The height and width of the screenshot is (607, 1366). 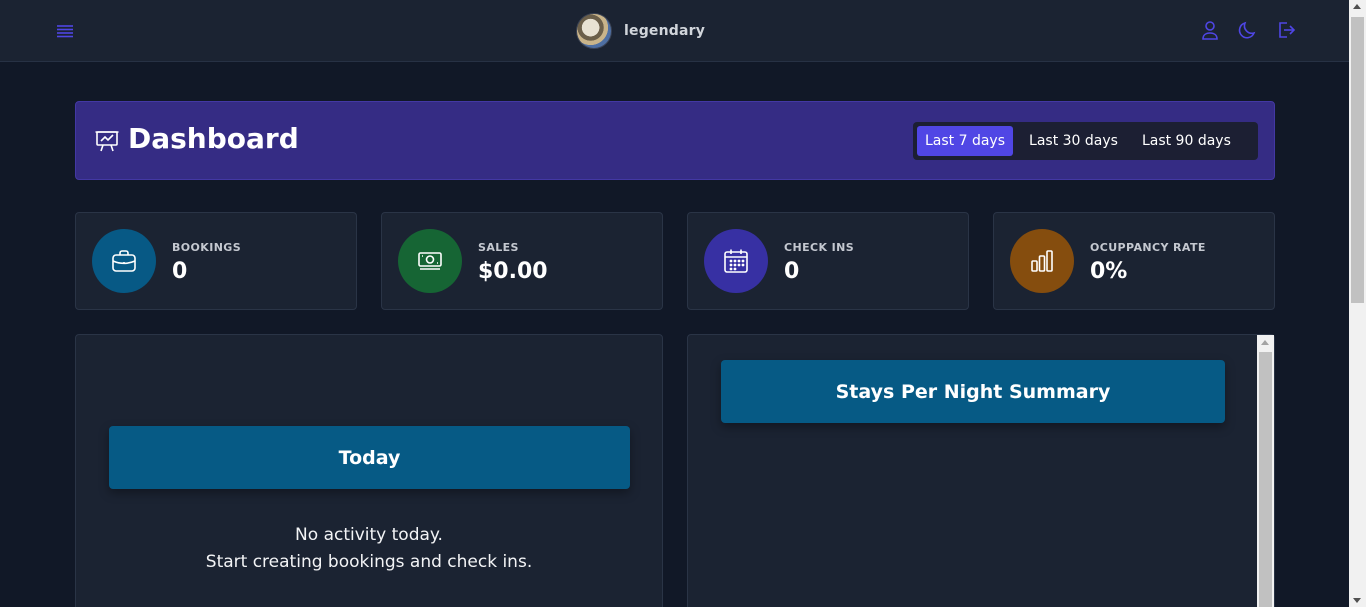 What do you see at coordinates (1042, 261) in the screenshot?
I see `bar-chart-icon` at bounding box center [1042, 261].